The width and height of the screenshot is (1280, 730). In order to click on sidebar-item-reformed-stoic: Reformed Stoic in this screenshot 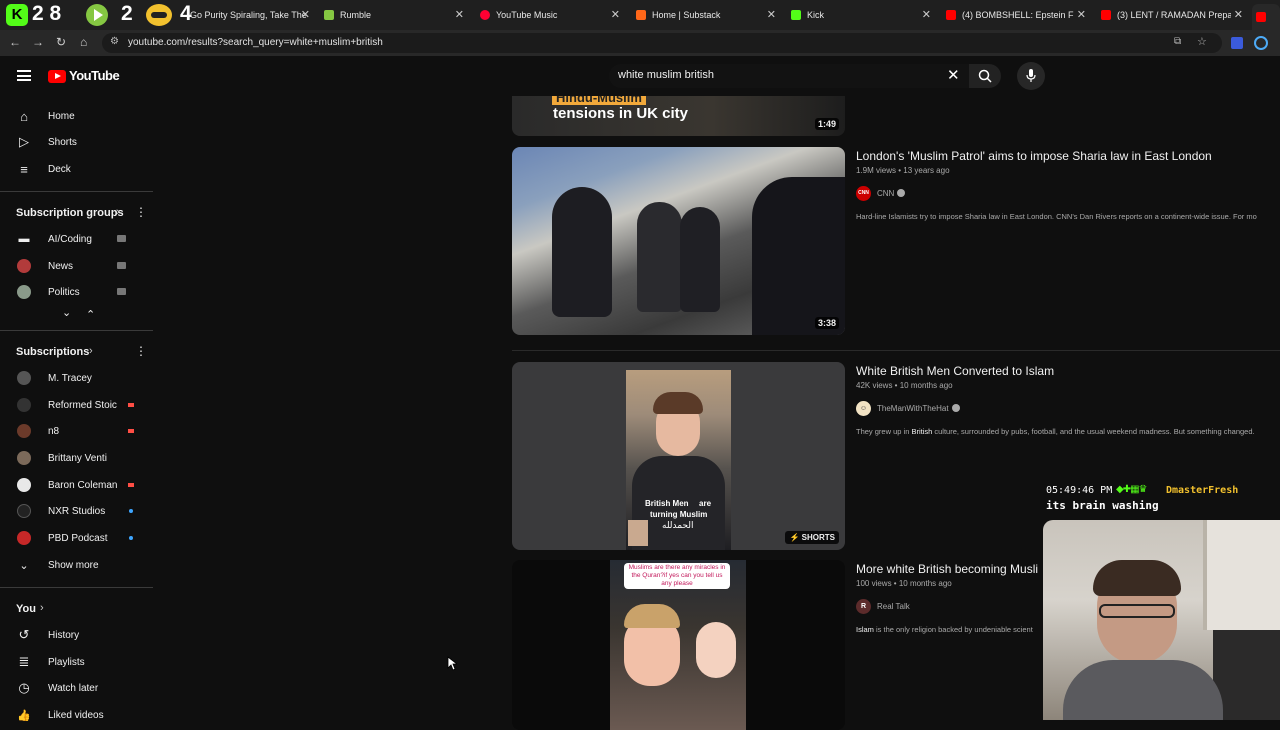, I will do `click(76, 405)`.